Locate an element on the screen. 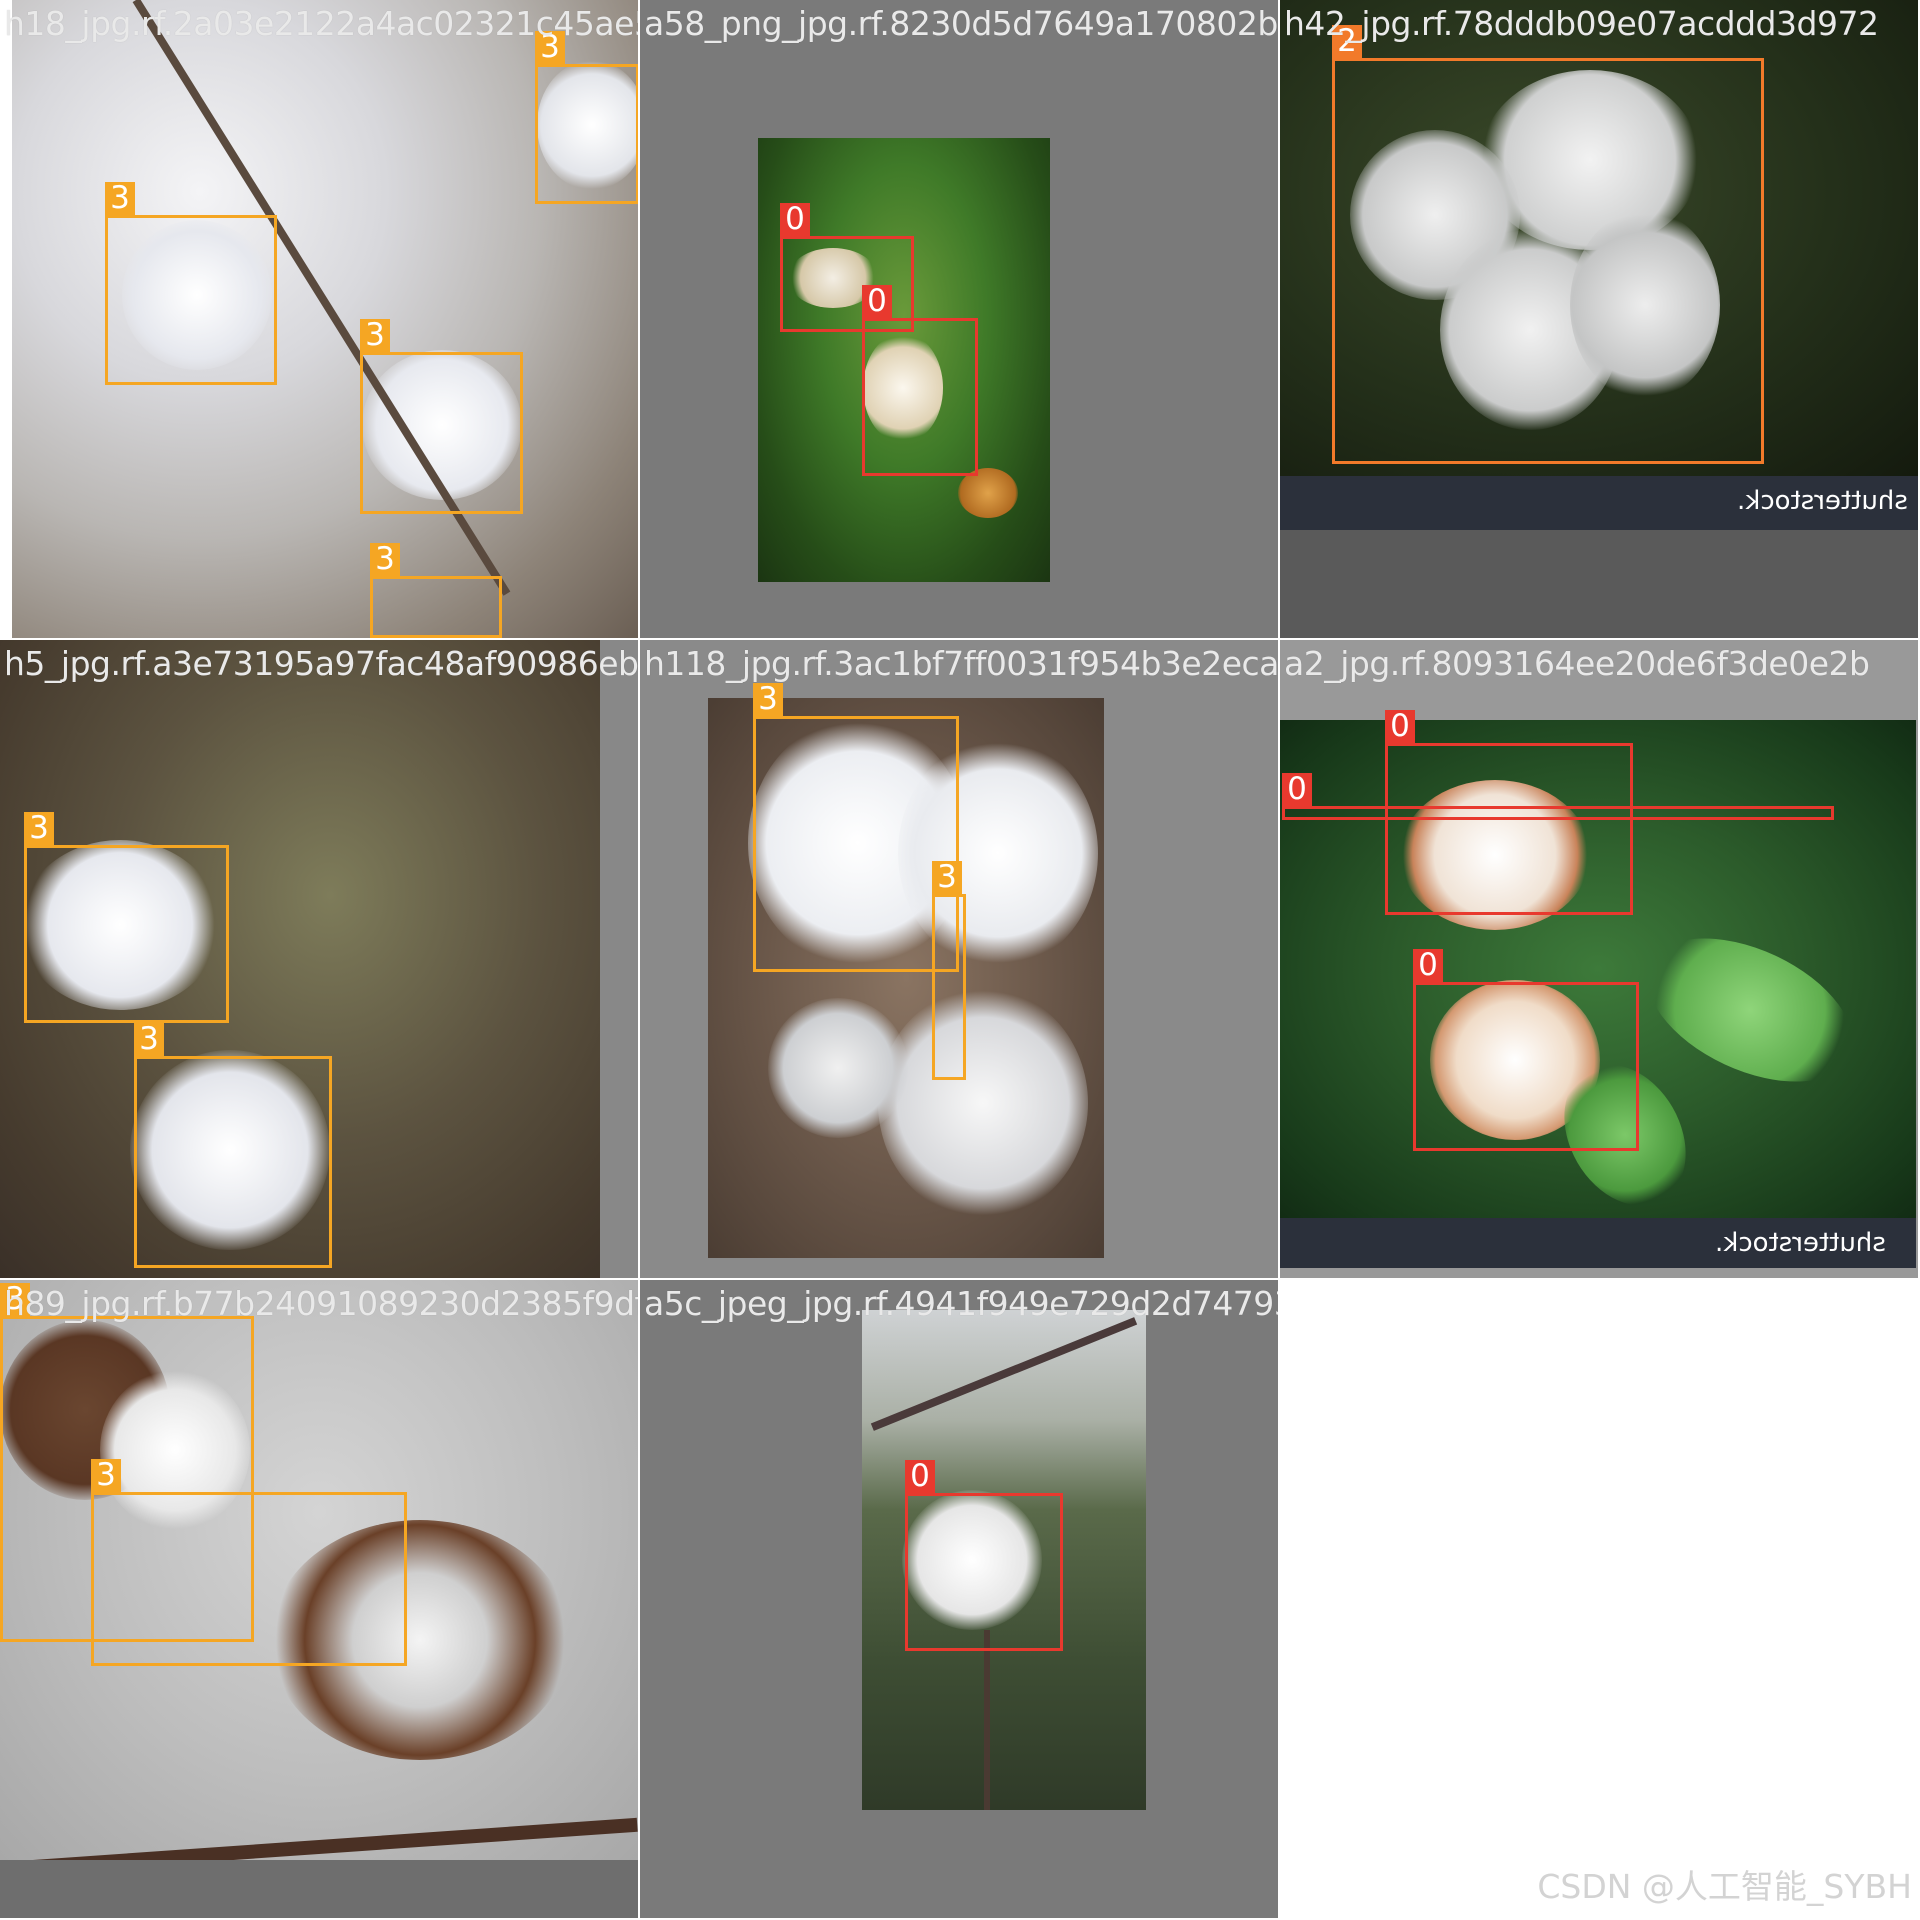 This screenshot has width=1920, height=1920. credit-watermark: CSDN @人工智能_SYBH is located at coordinates (1724, 1886).